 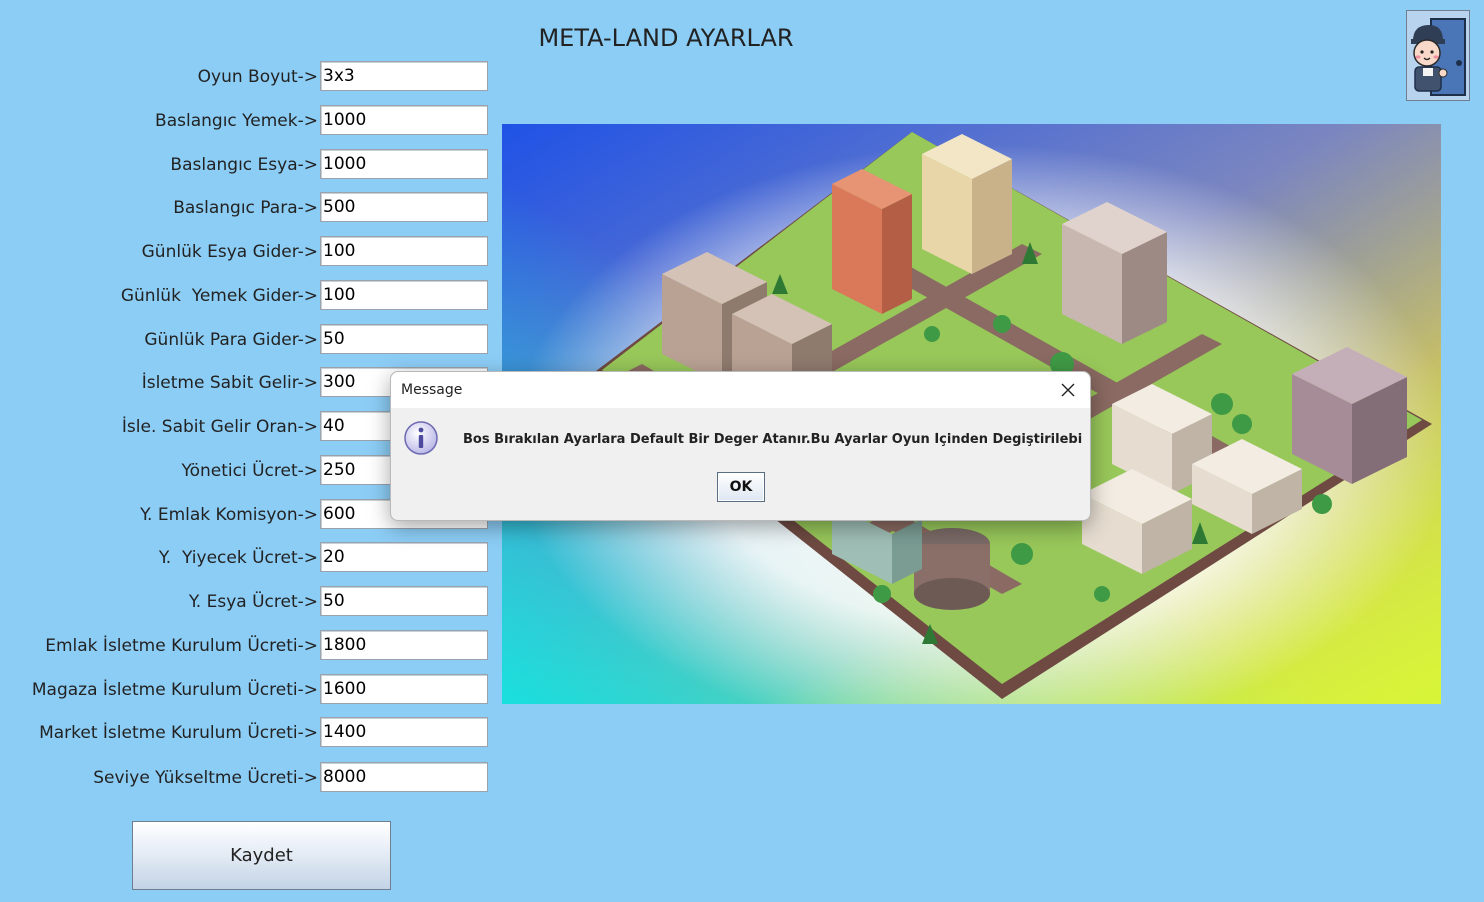 What do you see at coordinates (219, 427) in the screenshot?
I see `setting-label: İsle. Sabit Gelir Oran->` at bounding box center [219, 427].